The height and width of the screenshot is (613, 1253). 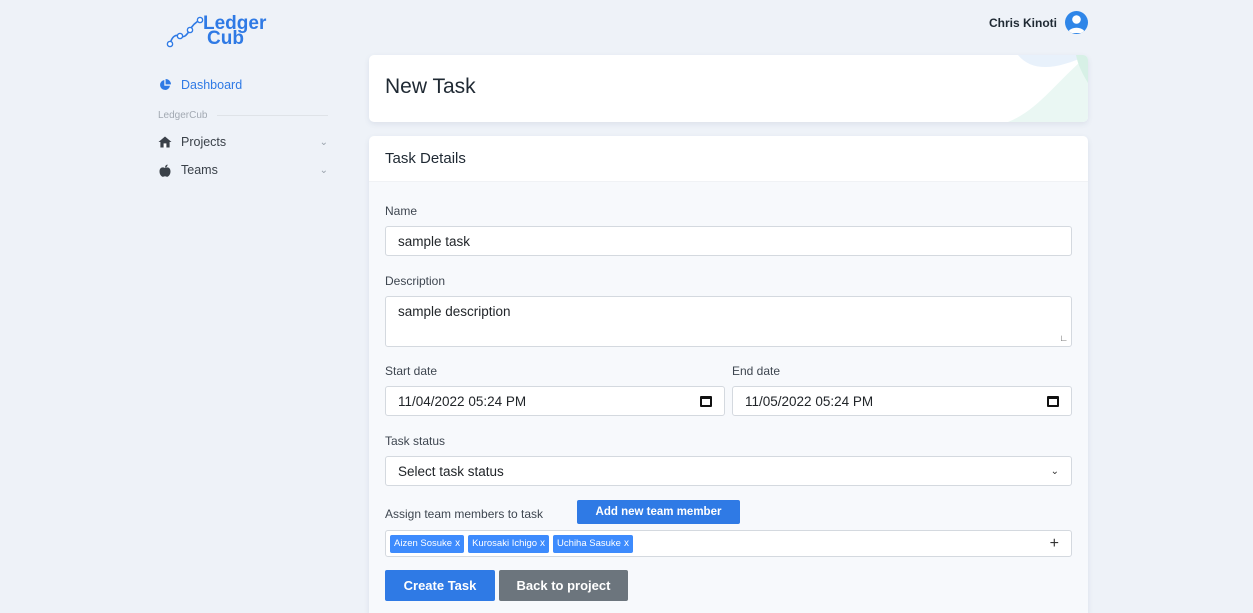 What do you see at coordinates (243, 170) in the screenshot?
I see `sidebar-item-teams: Teams ⌄` at bounding box center [243, 170].